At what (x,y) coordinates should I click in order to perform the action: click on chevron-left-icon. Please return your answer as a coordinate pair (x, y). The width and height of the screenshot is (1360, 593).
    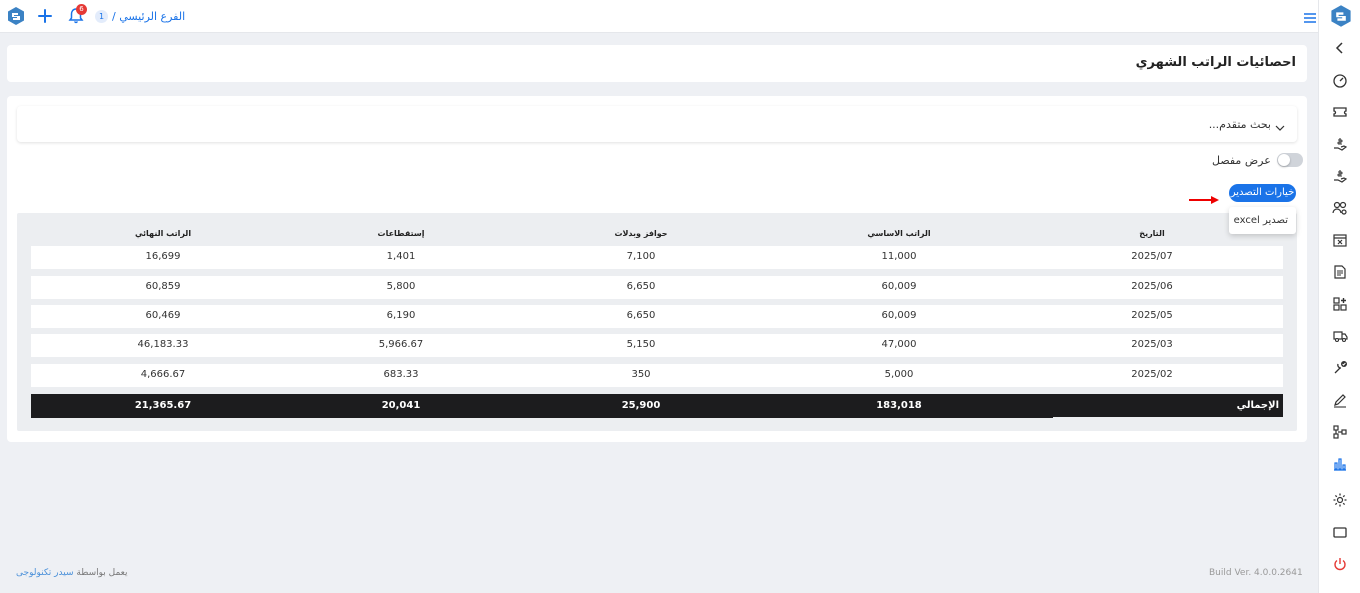
    Looking at the image, I should click on (1340, 48).